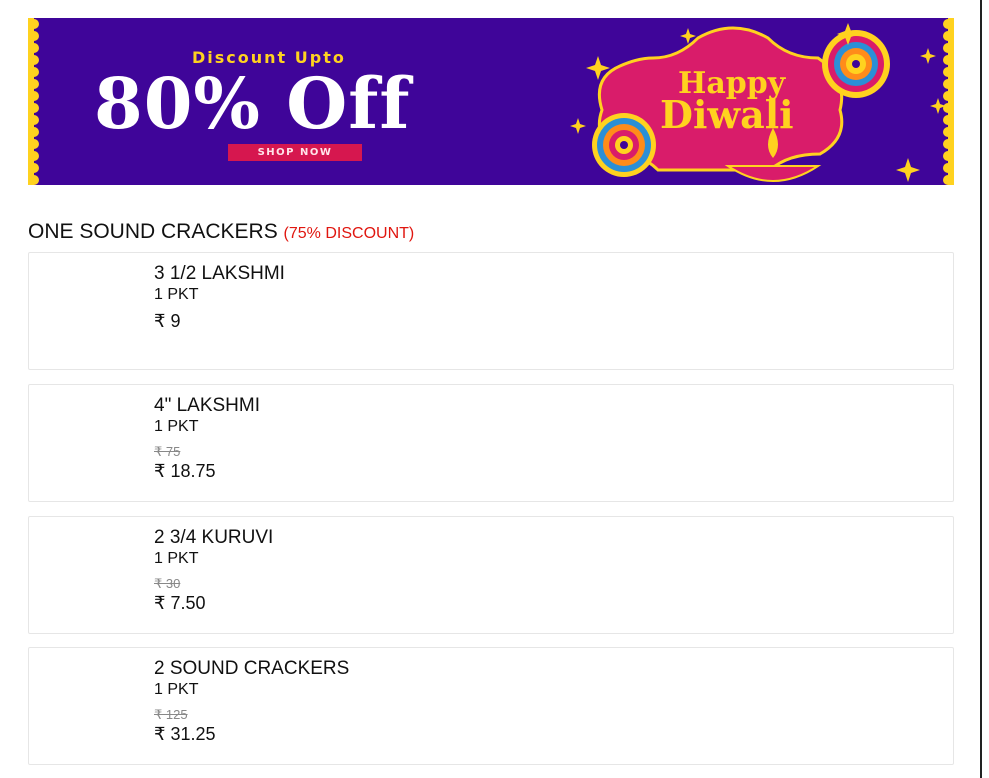  I want to click on scallop-border-left, so click(33, 101).